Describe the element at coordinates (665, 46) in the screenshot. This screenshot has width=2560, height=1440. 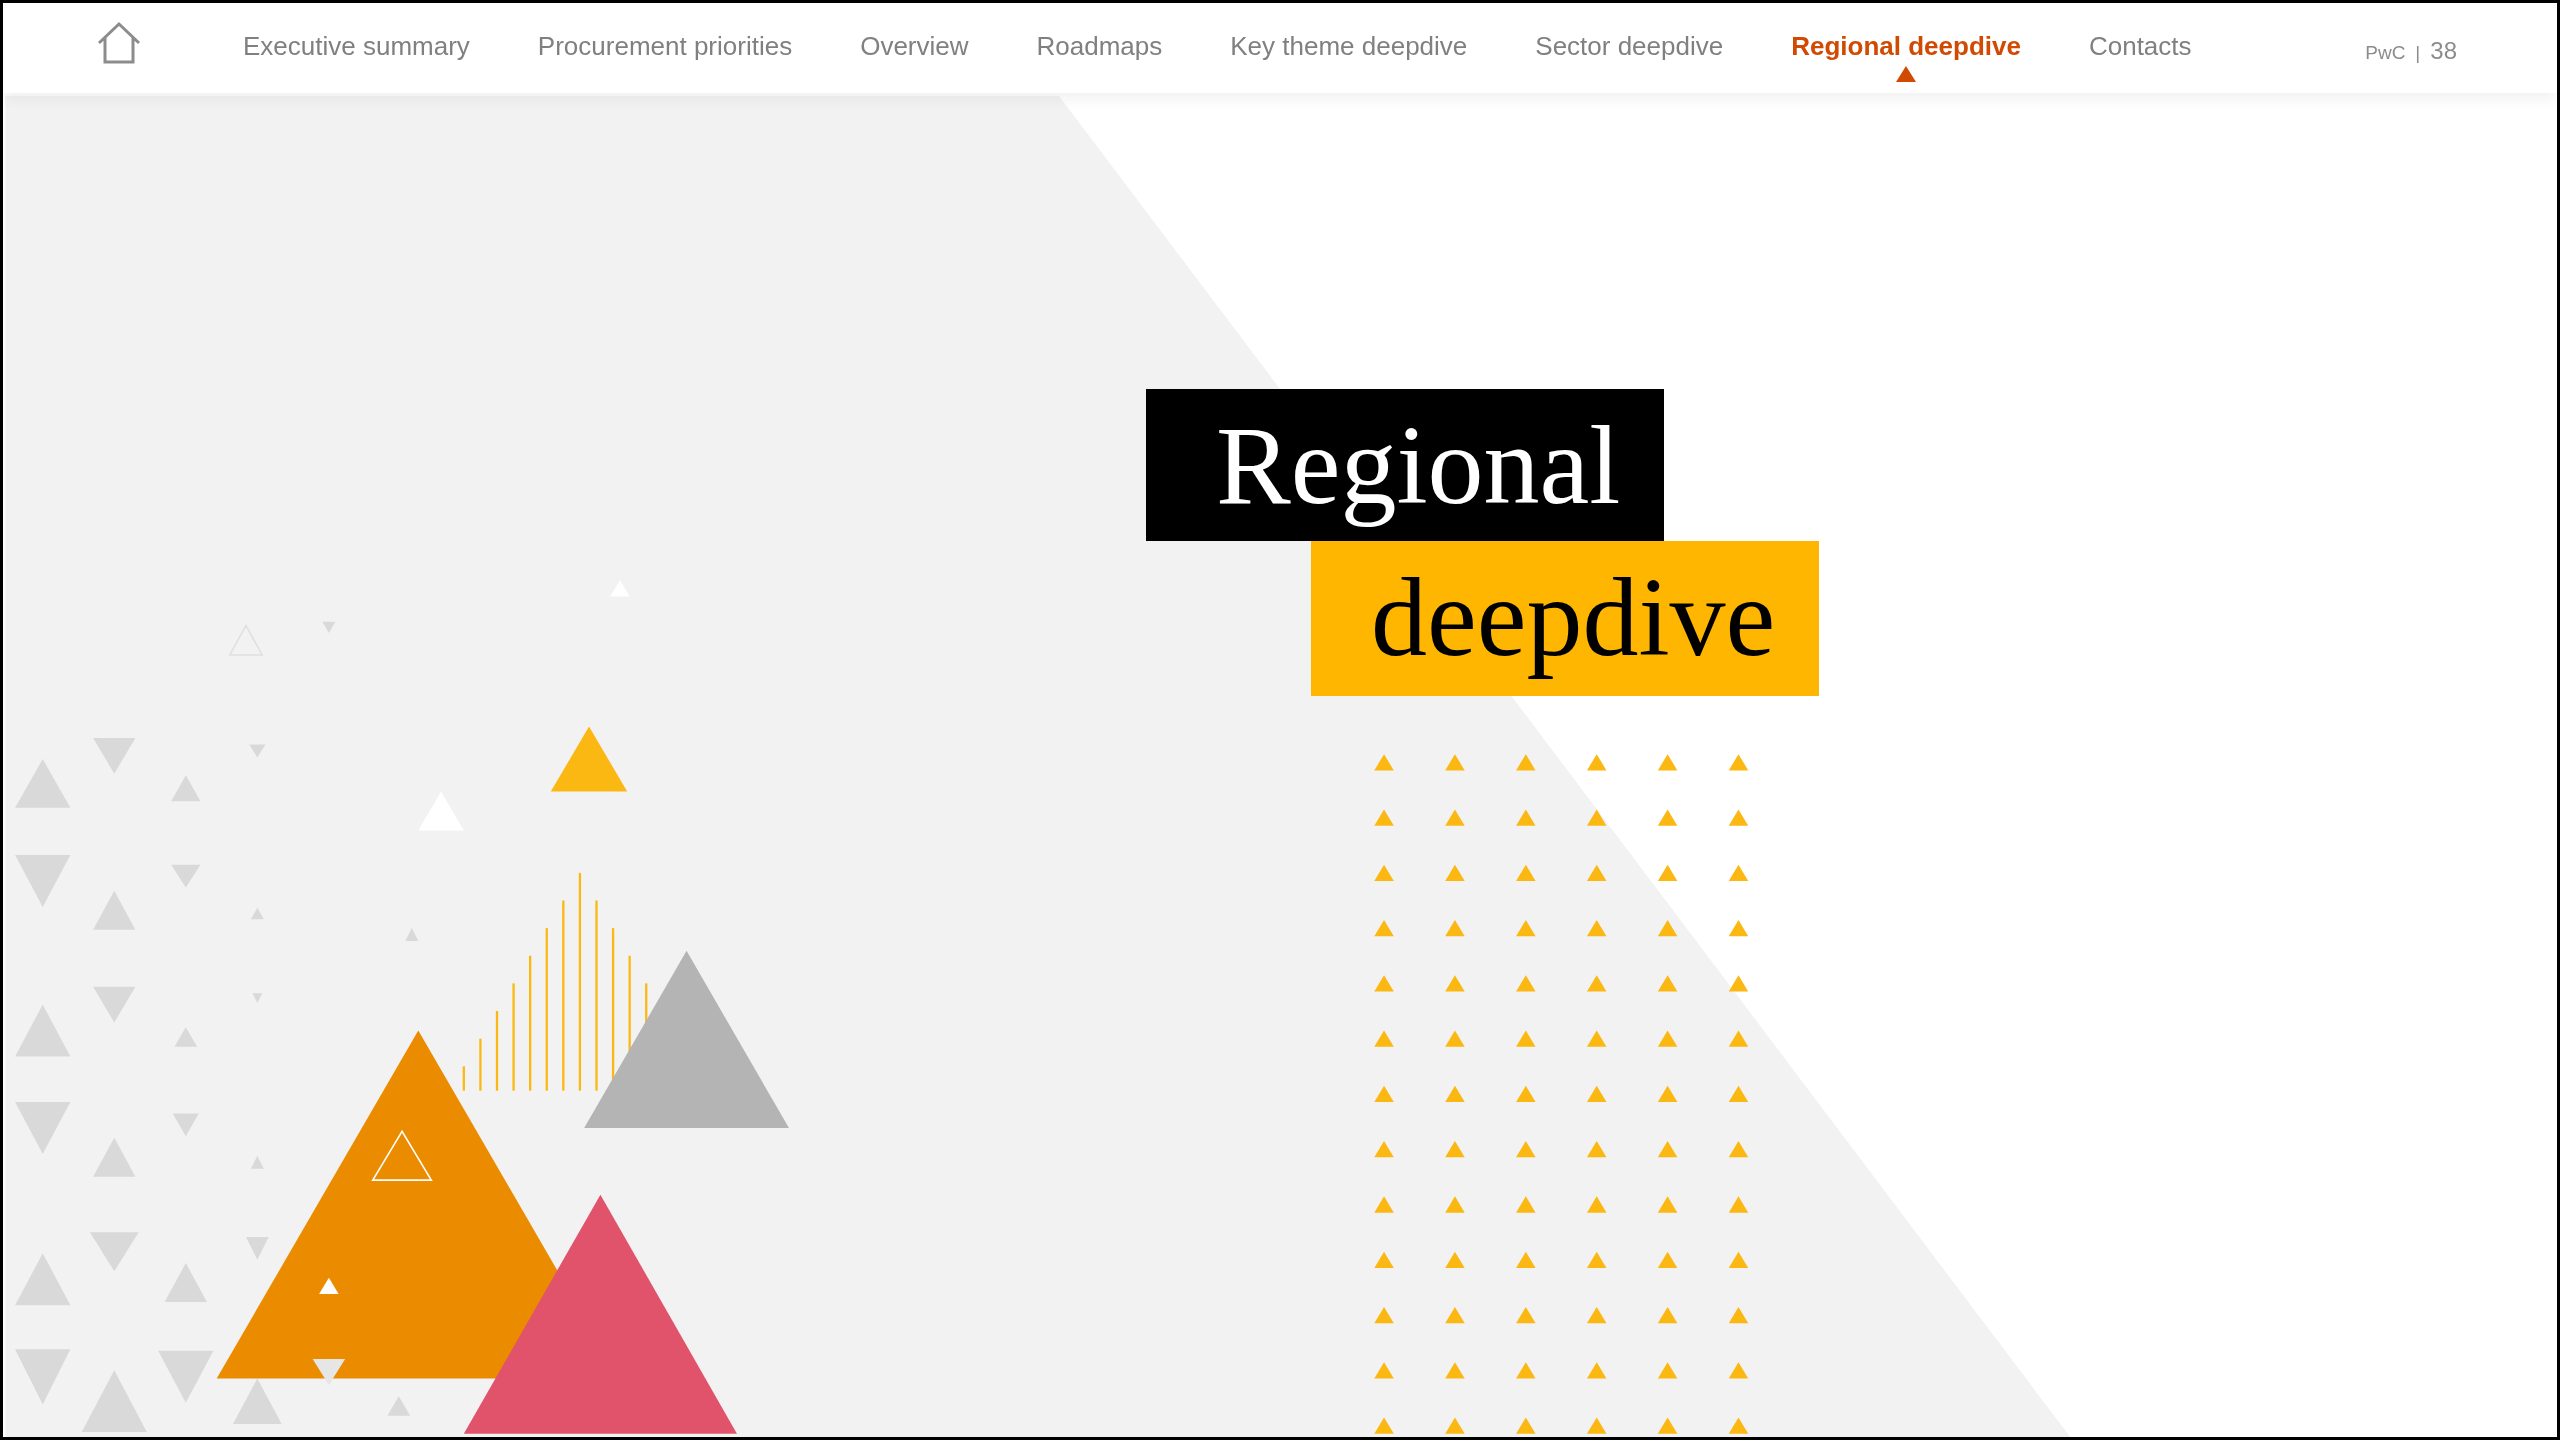
I see `nav-tab: Procurement priorities` at that location.